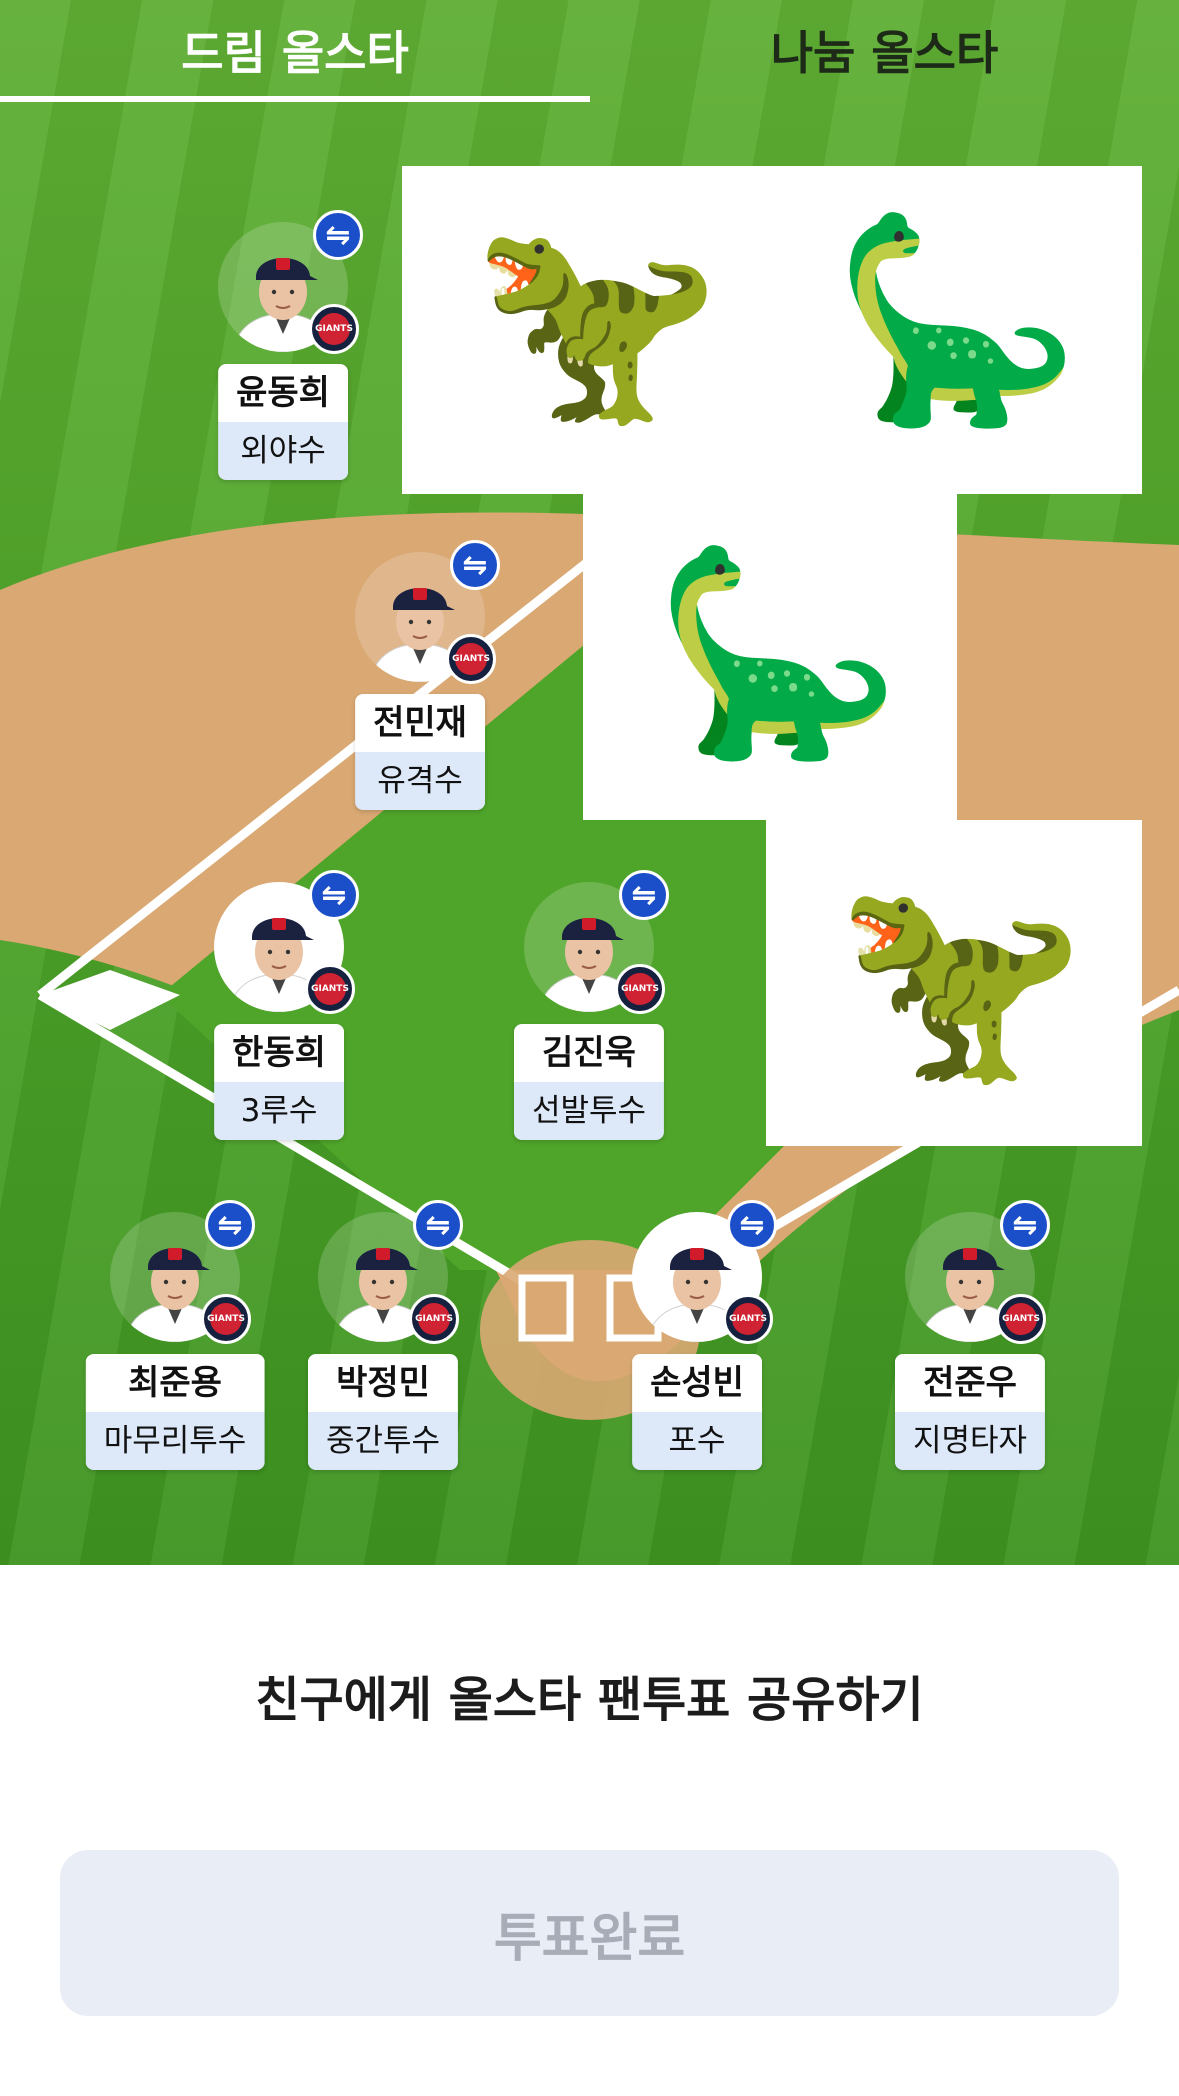 The image size is (1179, 2096). I want to click on player-label: 최준용 마무리투수, so click(175, 1412).